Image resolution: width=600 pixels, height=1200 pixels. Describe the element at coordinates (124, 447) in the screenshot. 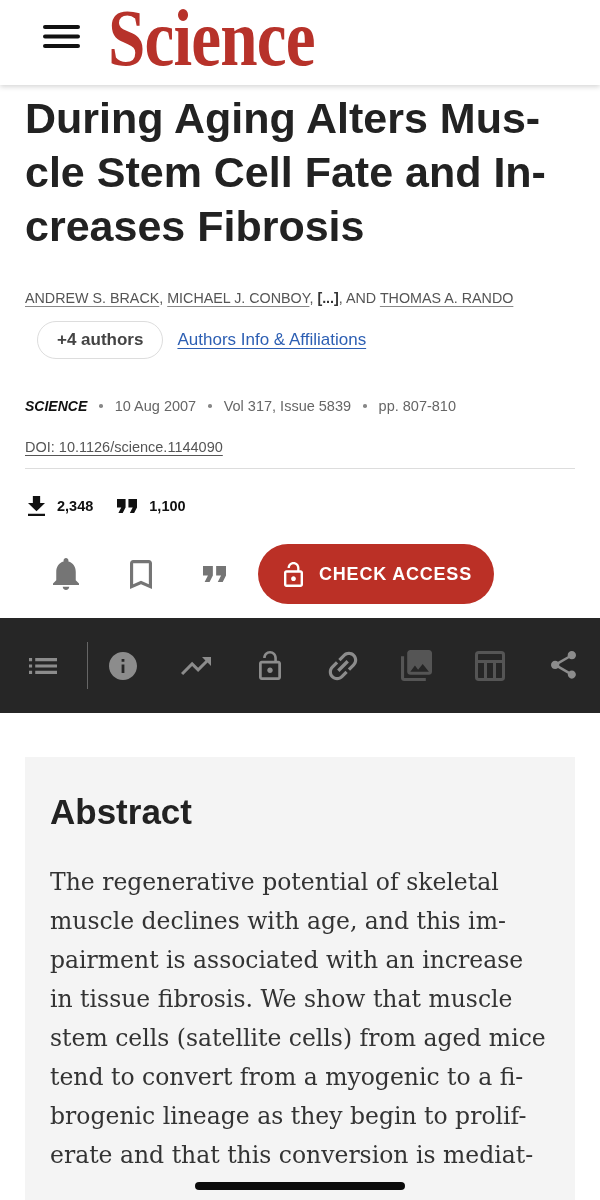

I see `doi-link: DOI: 10.1126/science.1144090` at that location.